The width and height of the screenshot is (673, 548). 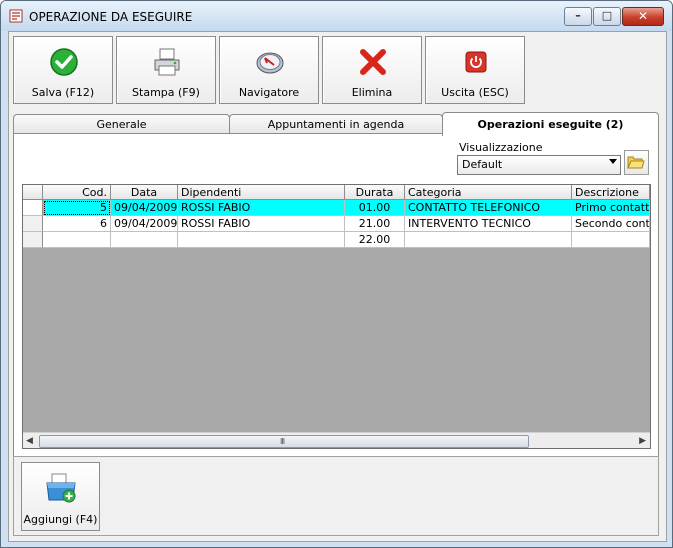 What do you see at coordinates (539, 165) in the screenshot?
I see `visualizzazione-select: Default` at bounding box center [539, 165].